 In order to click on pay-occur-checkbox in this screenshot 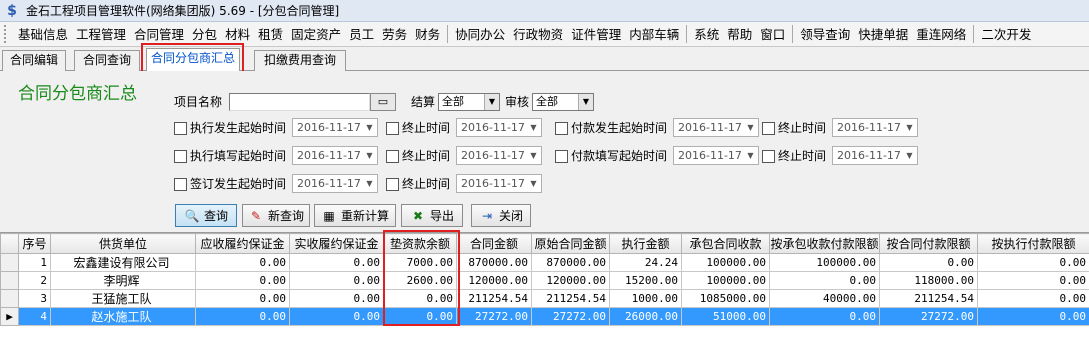, I will do `click(561, 128)`.